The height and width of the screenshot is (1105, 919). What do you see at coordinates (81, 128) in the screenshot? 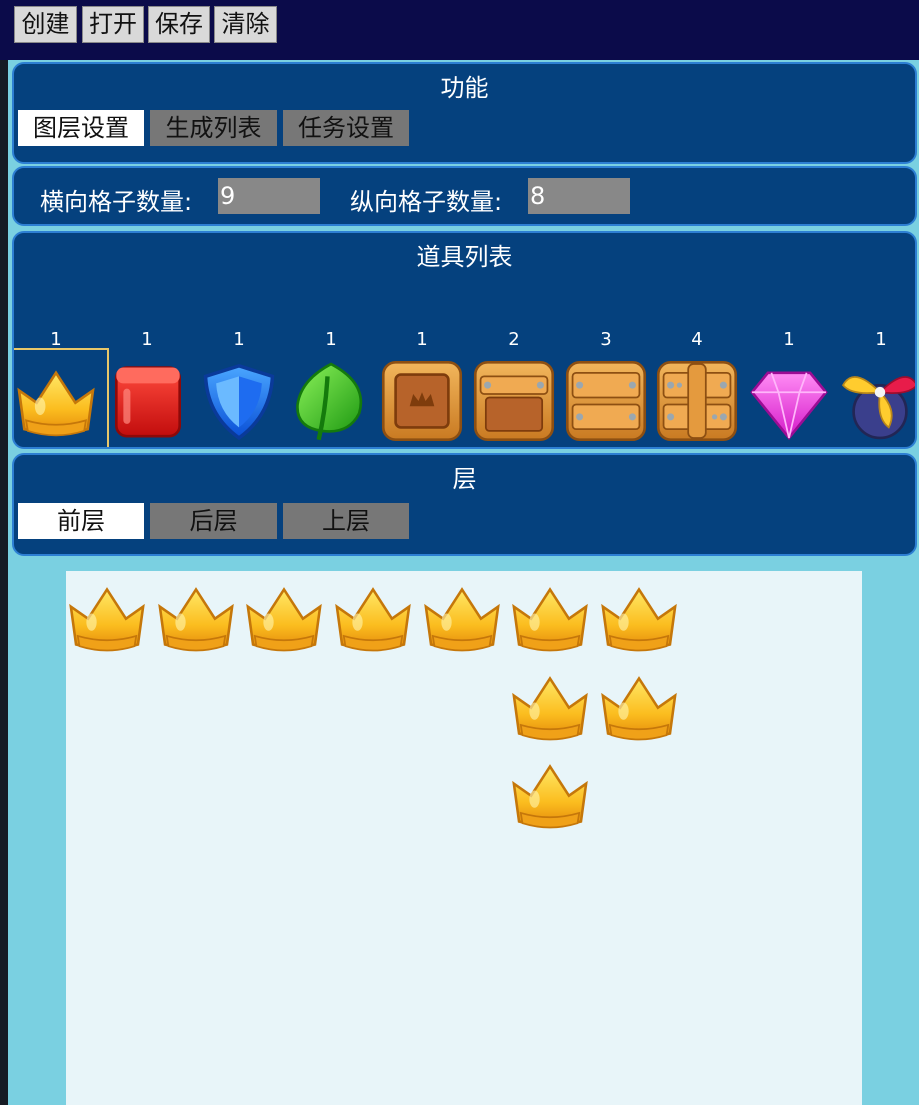
I see `tab-layer-settings: 图层设置` at bounding box center [81, 128].